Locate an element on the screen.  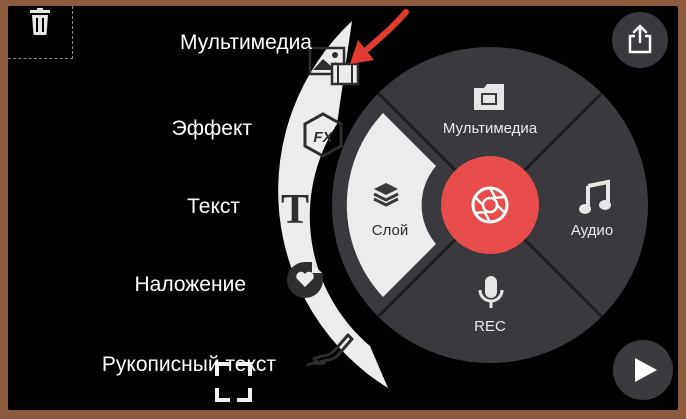
record-button is located at coordinates (490, 205).